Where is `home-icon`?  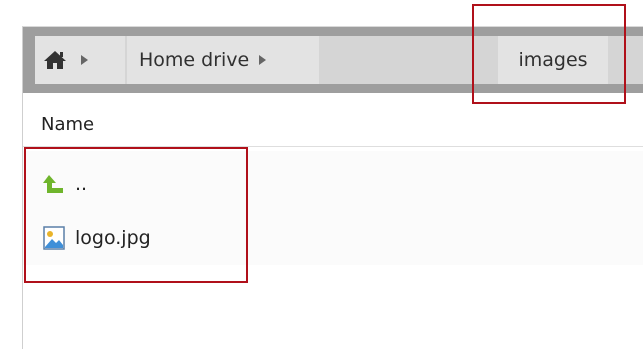
home-icon is located at coordinates (55, 60).